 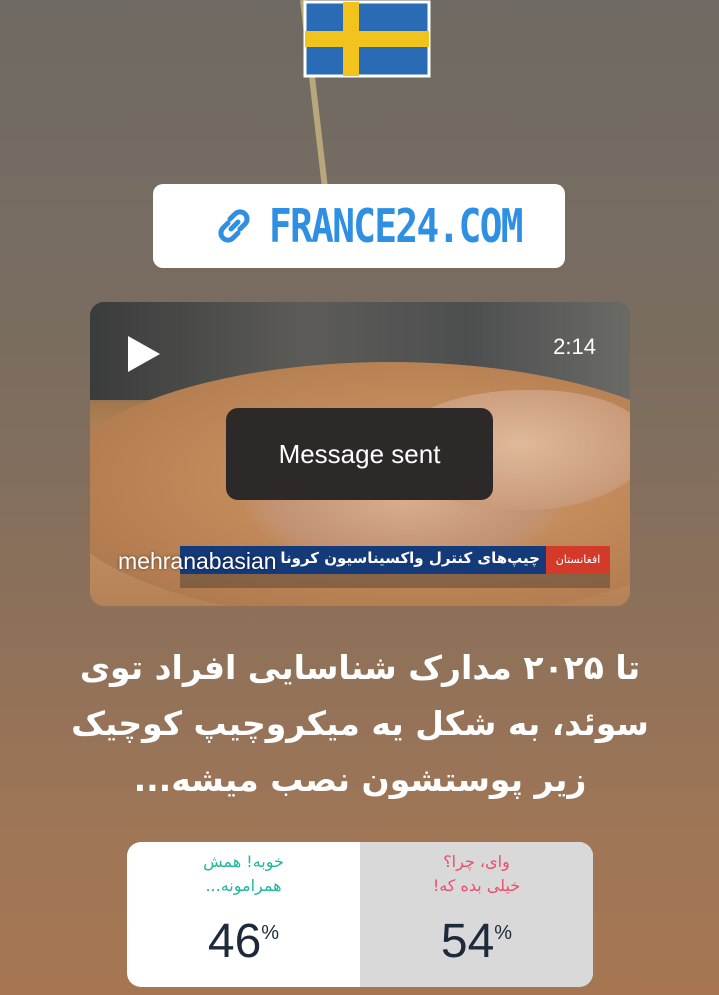 I want to click on news-headline: چیپ‌های کنترل واکسیناسیون کرونا, so click(x=410, y=558).